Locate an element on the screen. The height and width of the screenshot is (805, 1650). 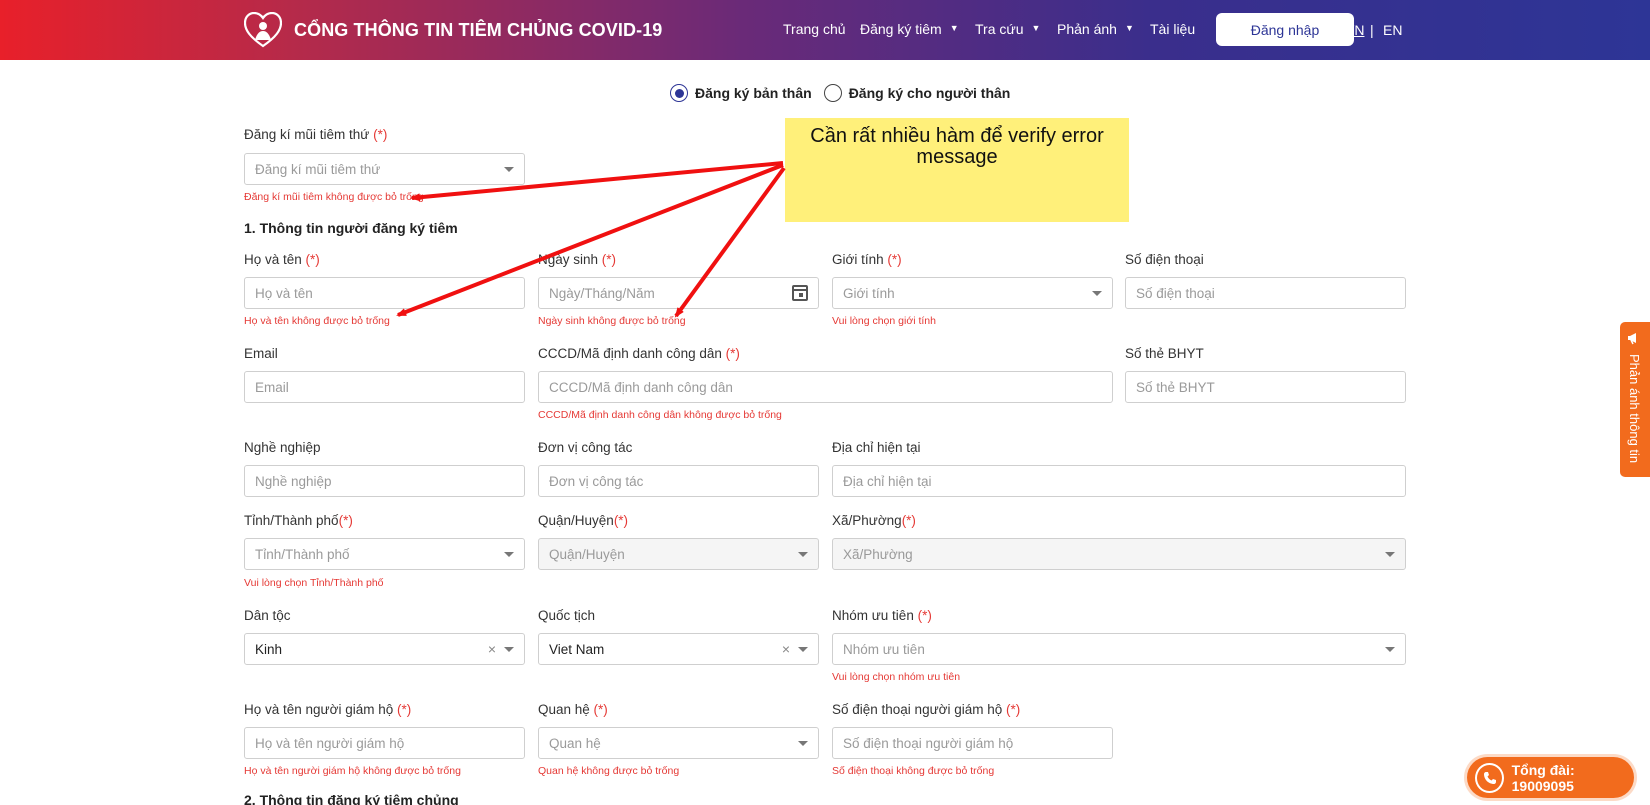
nav-lookup-label: Tra cứu is located at coordinates (999, 29).